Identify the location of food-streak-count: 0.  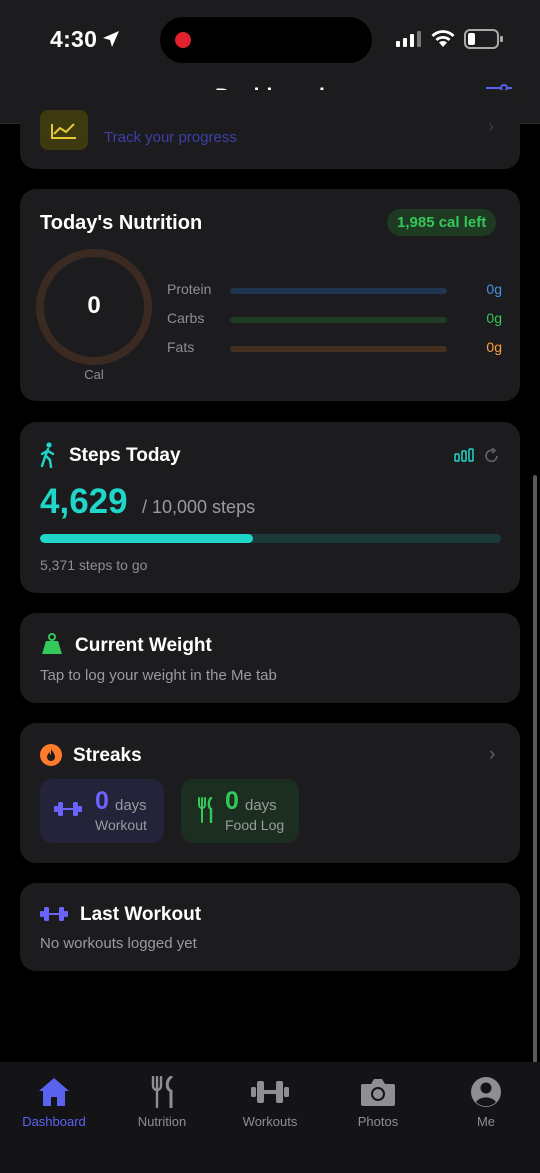
(232, 801).